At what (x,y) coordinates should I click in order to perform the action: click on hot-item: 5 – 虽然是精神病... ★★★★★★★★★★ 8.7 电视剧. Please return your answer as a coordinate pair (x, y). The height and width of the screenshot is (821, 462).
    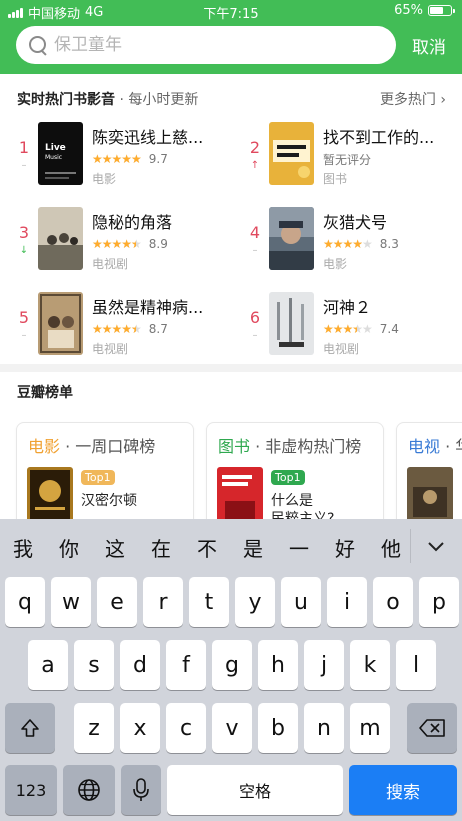
    Looking at the image, I should click on (115, 323).